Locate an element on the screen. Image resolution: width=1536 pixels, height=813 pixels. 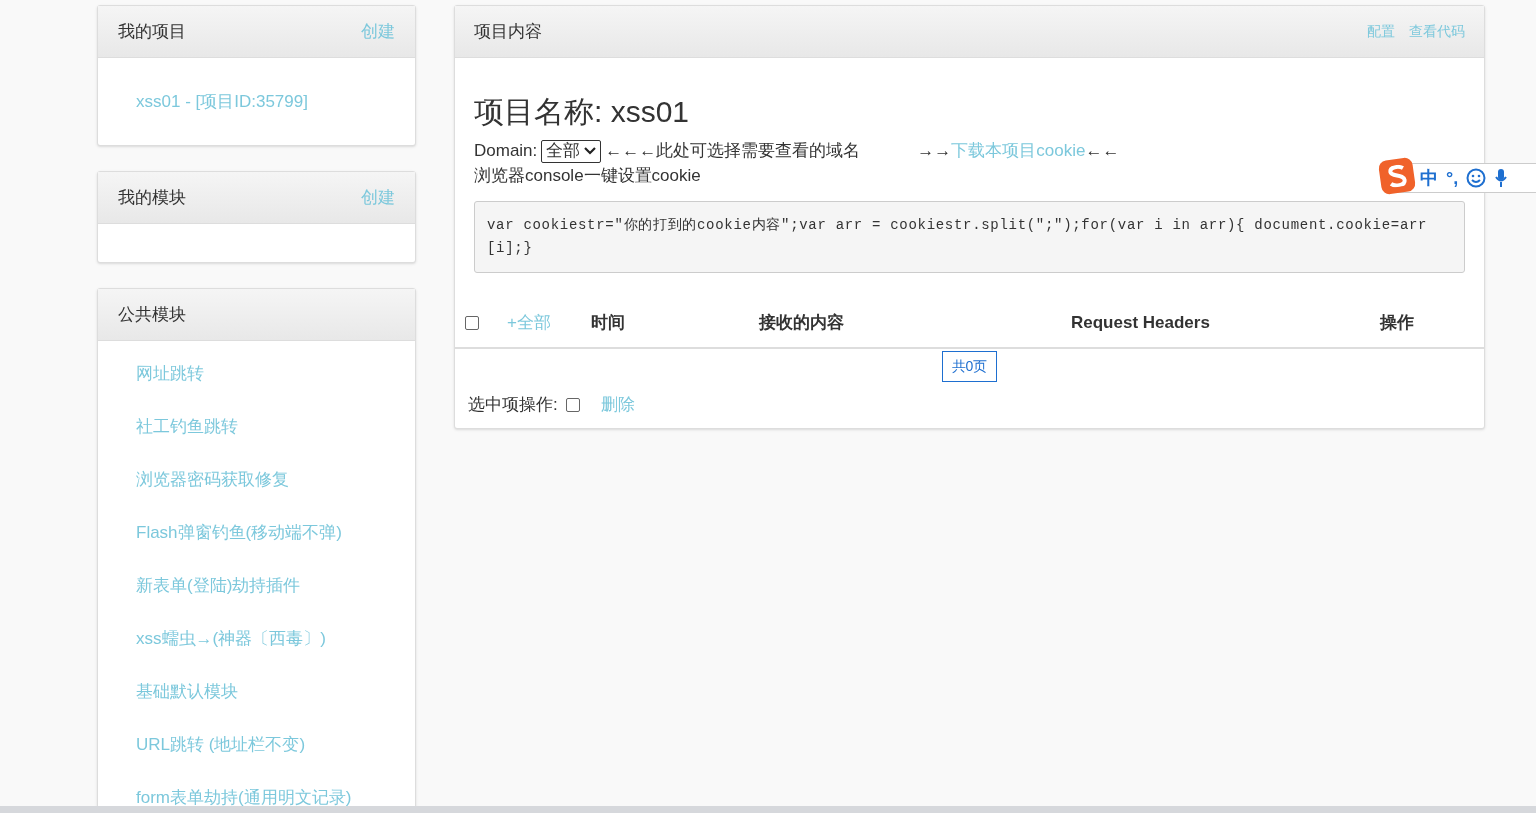
module-link: 网址跳转 is located at coordinates (256, 373).